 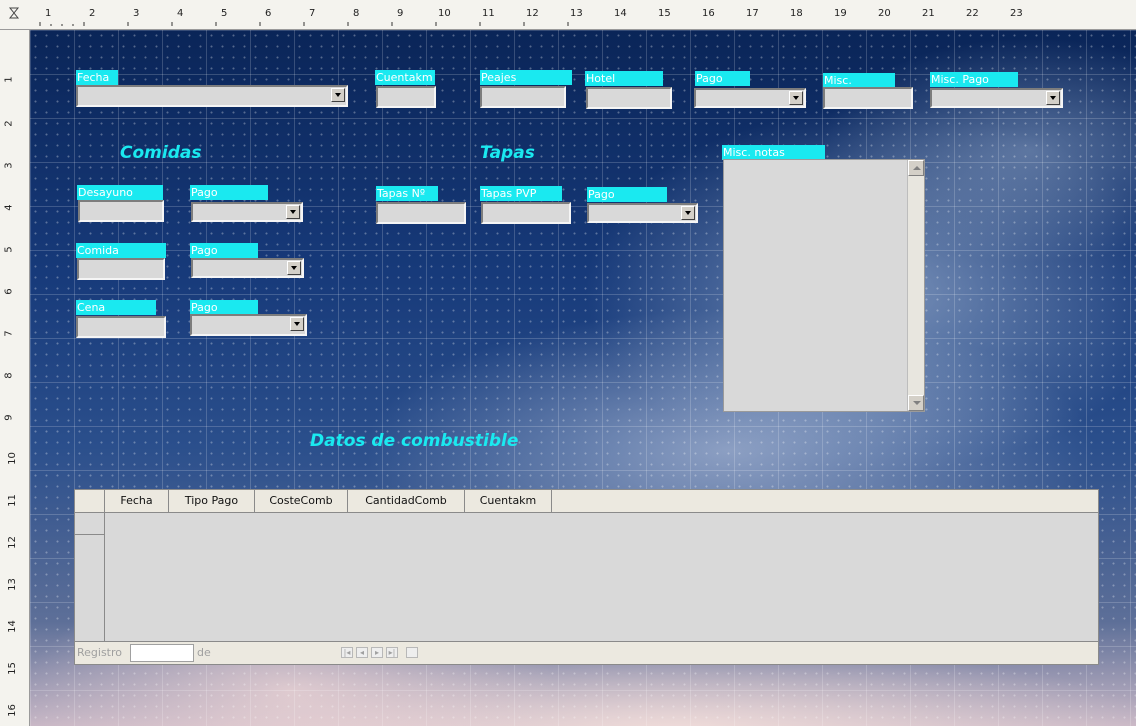 I want to click on notes-scrollbar, so click(x=915, y=285).